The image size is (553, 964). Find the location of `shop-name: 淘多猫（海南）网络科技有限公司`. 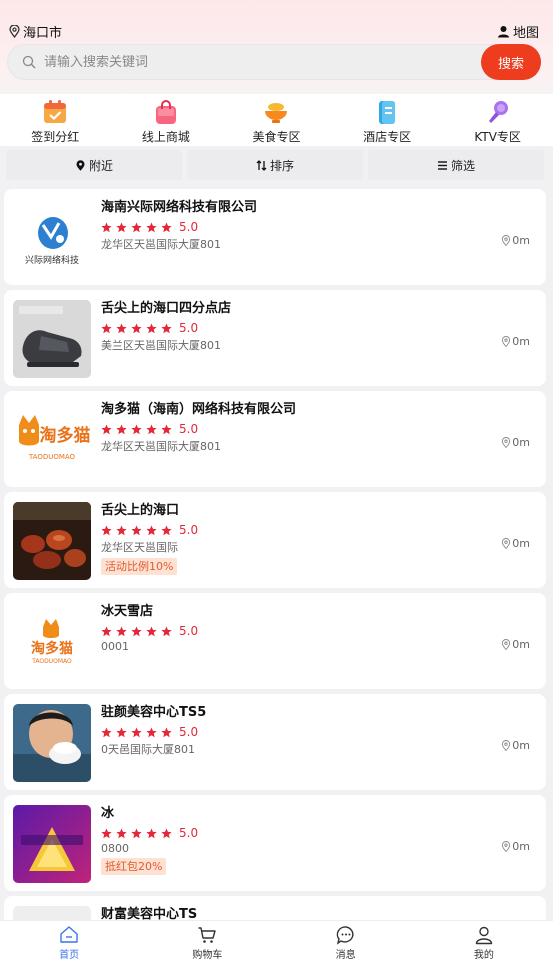

shop-name: 淘多猫（海南）网络科技有限公司 is located at coordinates (199, 409).